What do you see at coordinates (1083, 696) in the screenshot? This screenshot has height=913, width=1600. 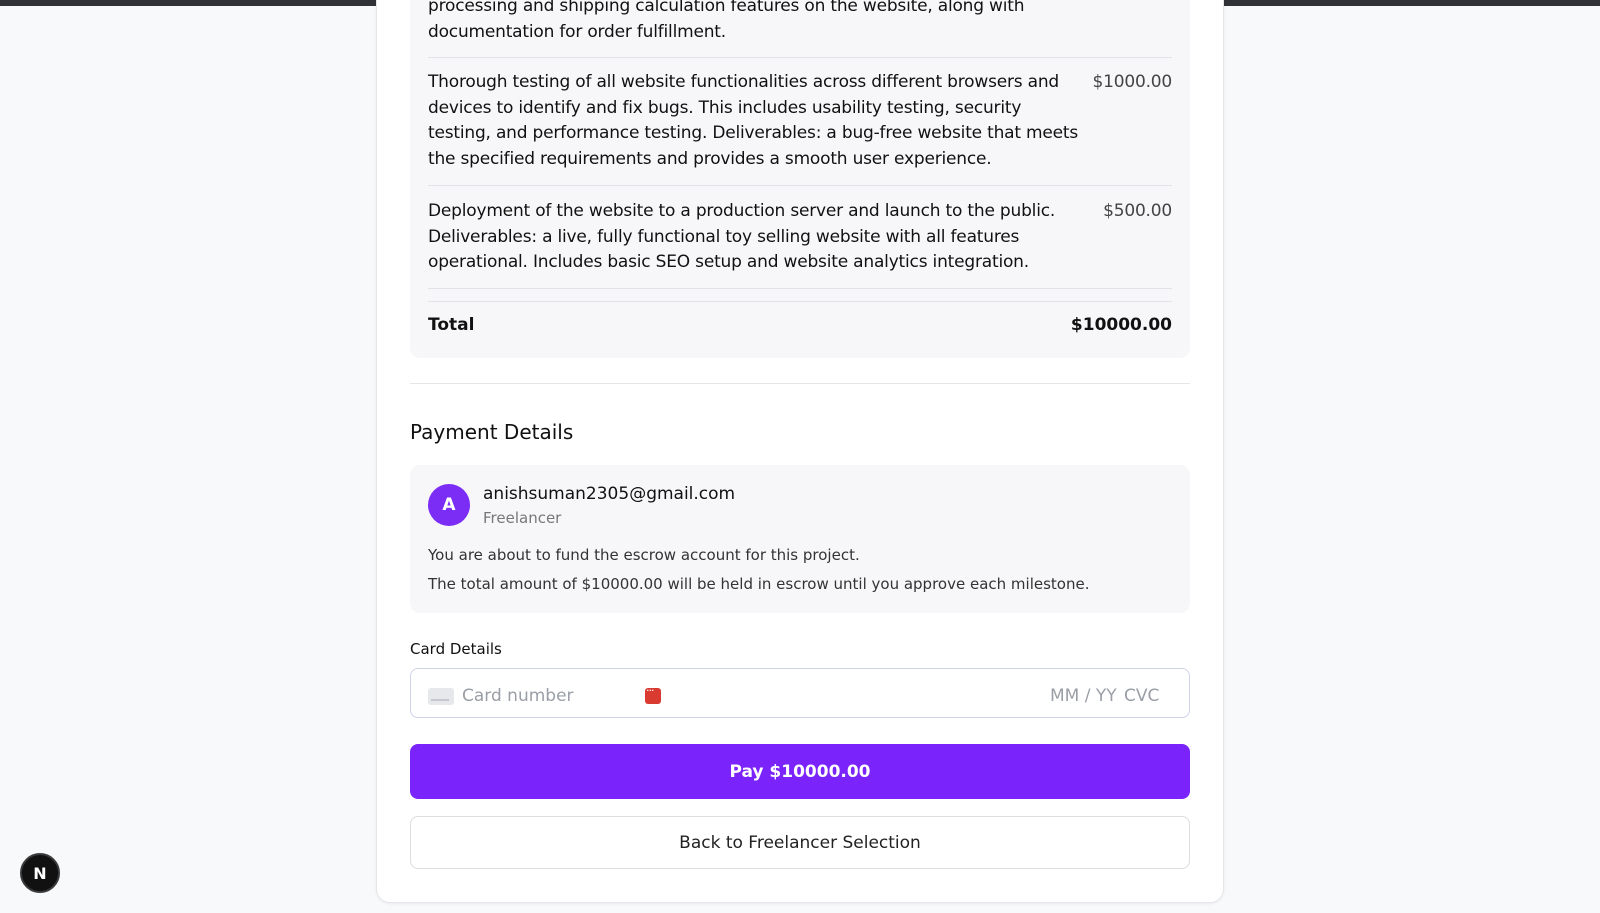 I see `expiry-field: MM / YY` at bounding box center [1083, 696].